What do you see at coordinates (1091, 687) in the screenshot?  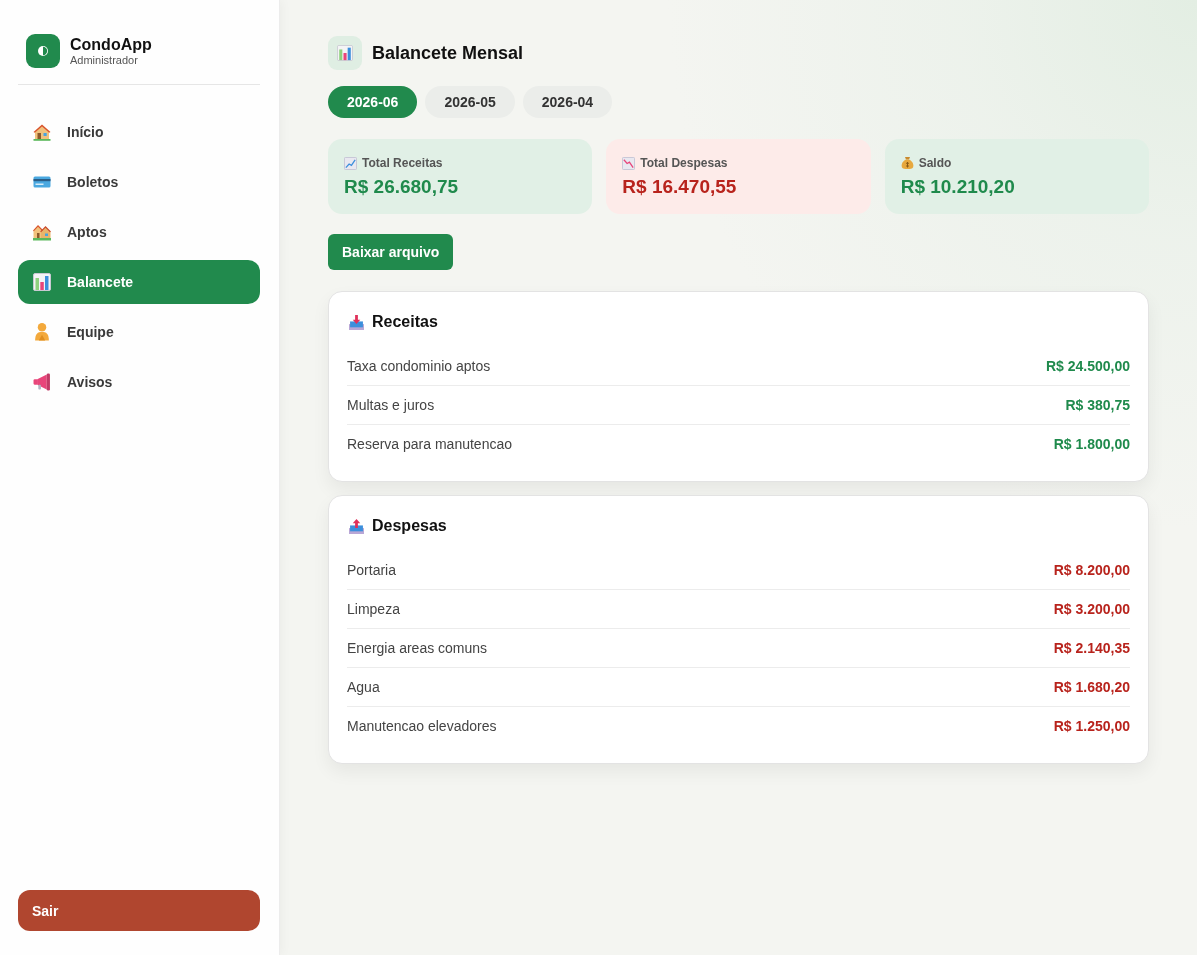 I see `entry-amount: R$ 1.680,20` at bounding box center [1091, 687].